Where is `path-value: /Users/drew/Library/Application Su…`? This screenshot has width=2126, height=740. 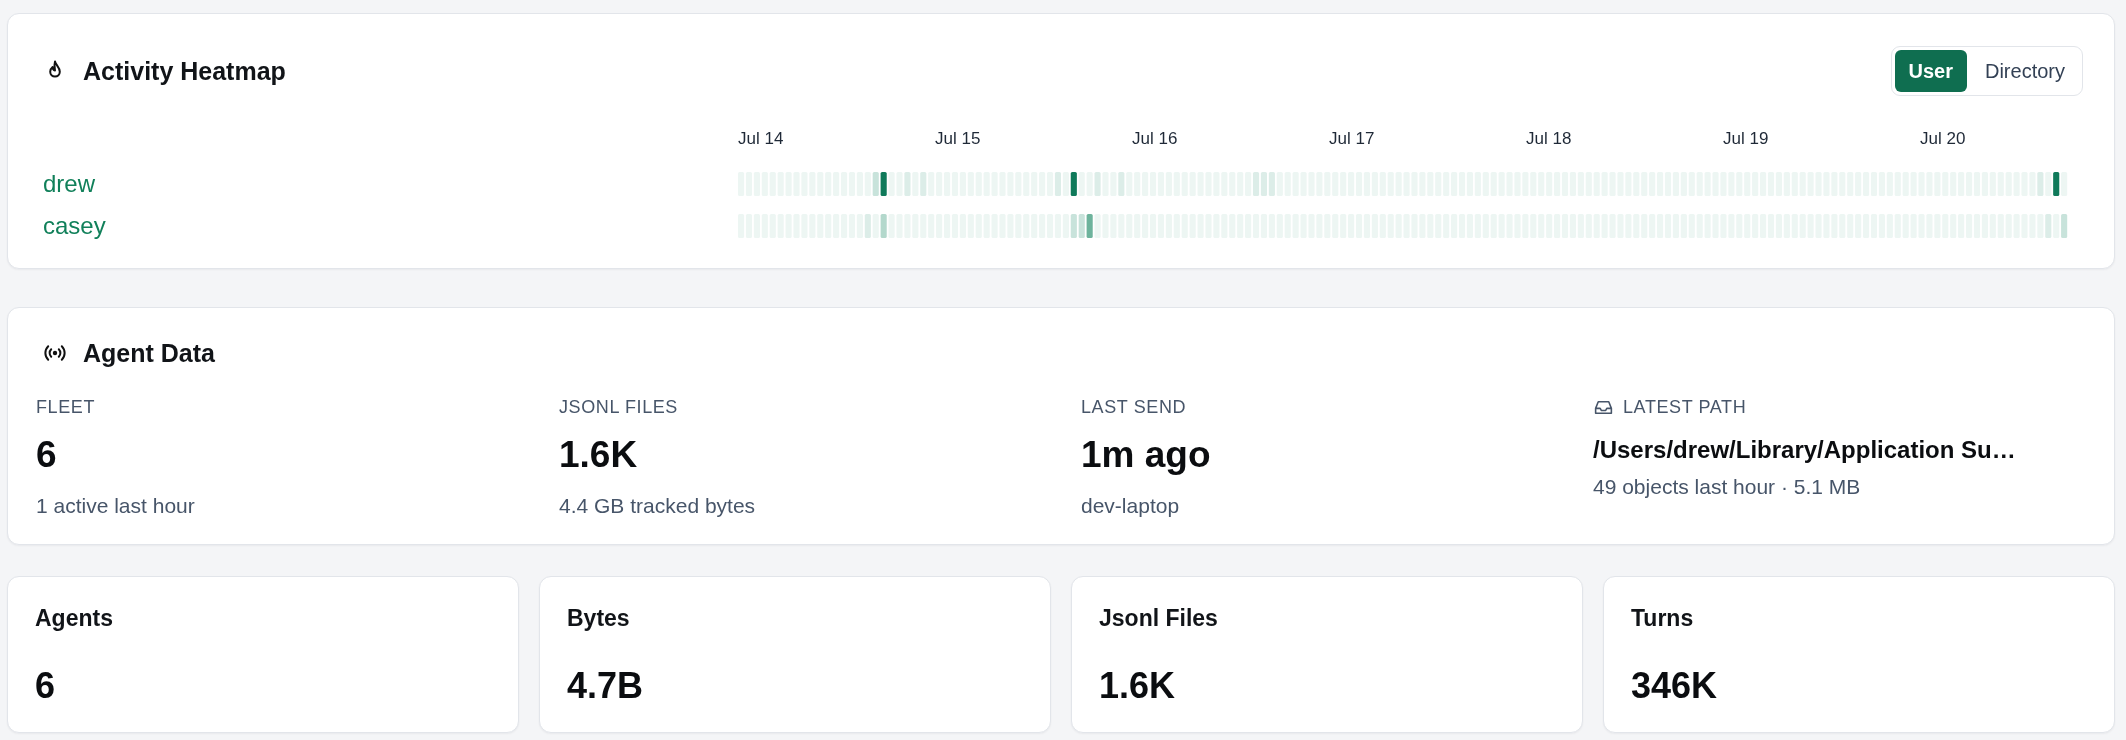
path-value: /Users/drew/Library/Application Su… is located at coordinates (1804, 450).